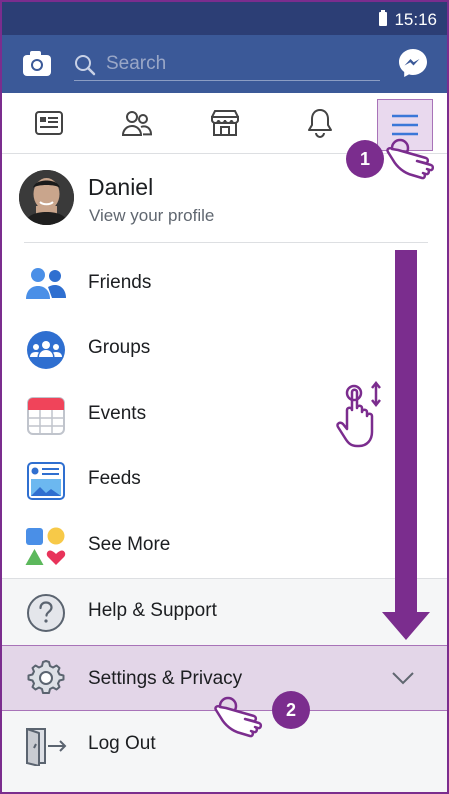 The image size is (449, 794). Describe the element at coordinates (358, 414) in the screenshot. I see `swipe-hand-icon` at that location.